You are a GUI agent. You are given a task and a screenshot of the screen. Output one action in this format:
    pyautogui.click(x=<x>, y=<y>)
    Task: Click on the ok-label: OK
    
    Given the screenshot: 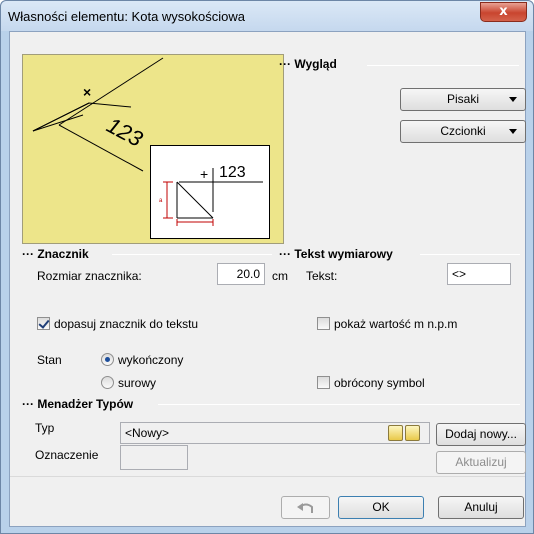 What is the action you would take?
    pyautogui.click(x=381, y=507)
    